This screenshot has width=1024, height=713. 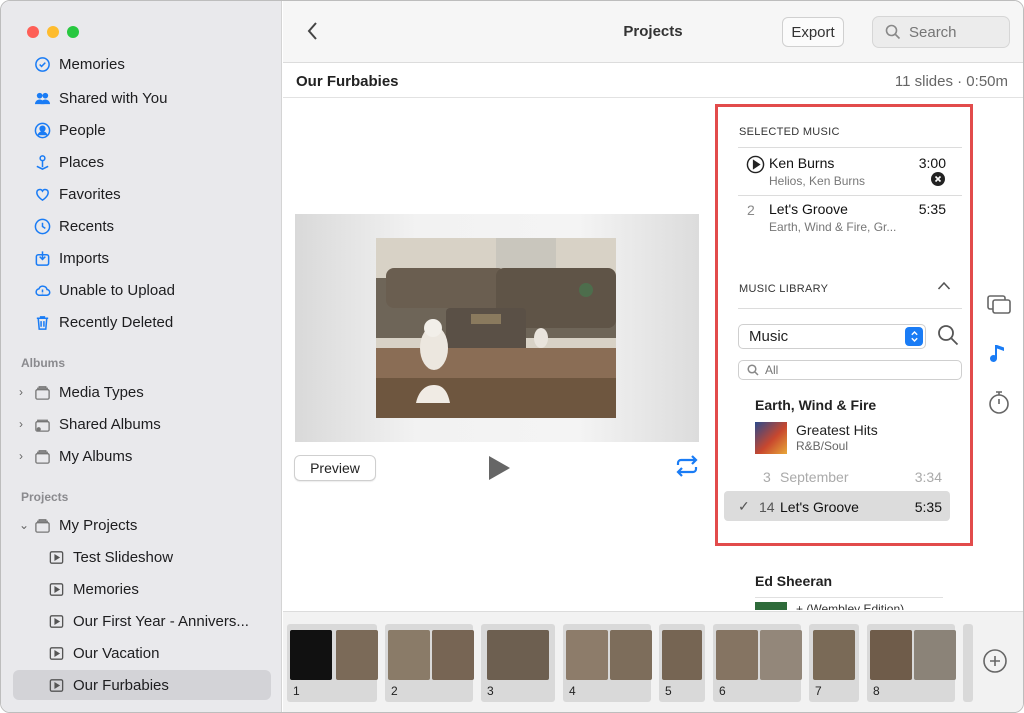 What do you see at coordinates (311, 655) in the screenshot?
I see `title-slide-thumb` at bounding box center [311, 655].